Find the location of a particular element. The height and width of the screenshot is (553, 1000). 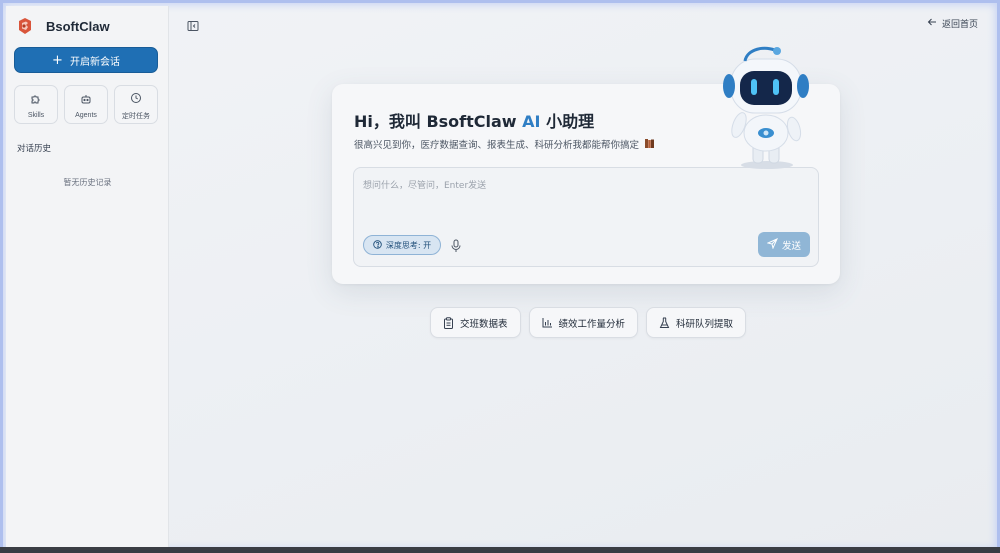

quick-action-research-cohort: 科研队列提取 is located at coordinates (696, 322).